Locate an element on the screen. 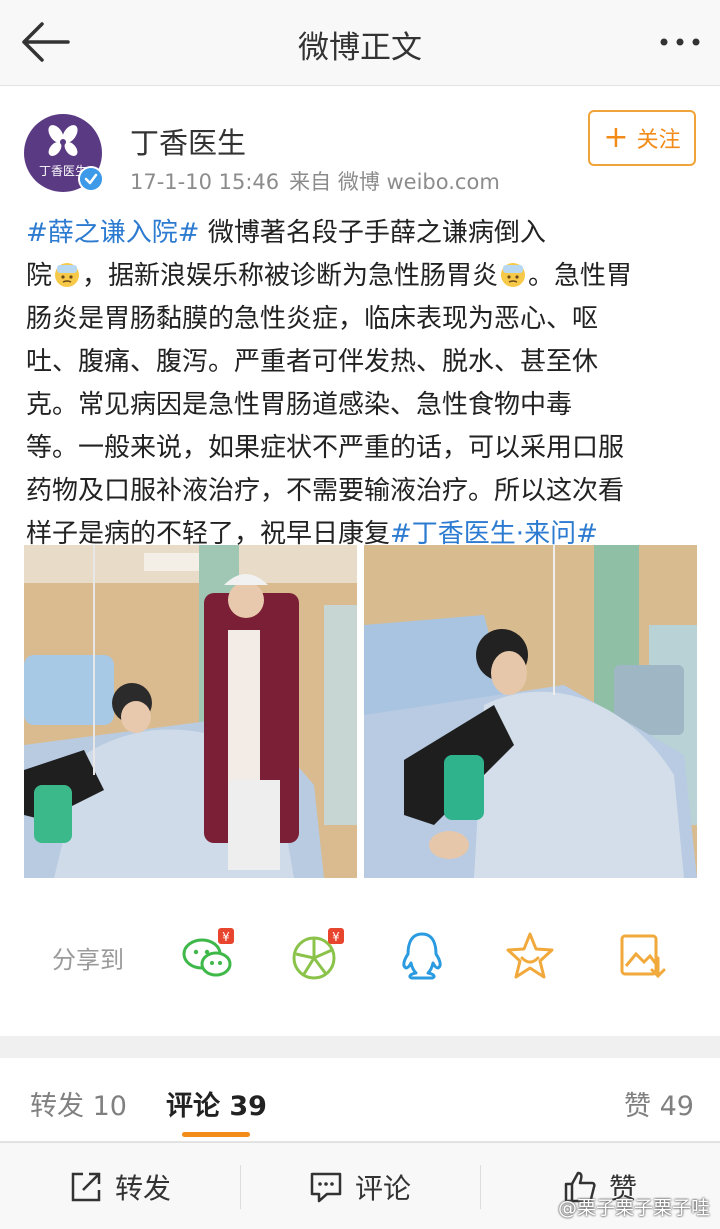 Image resolution: width=720 pixels, height=1229 pixels. follow-button: + 关注 is located at coordinates (642, 138).